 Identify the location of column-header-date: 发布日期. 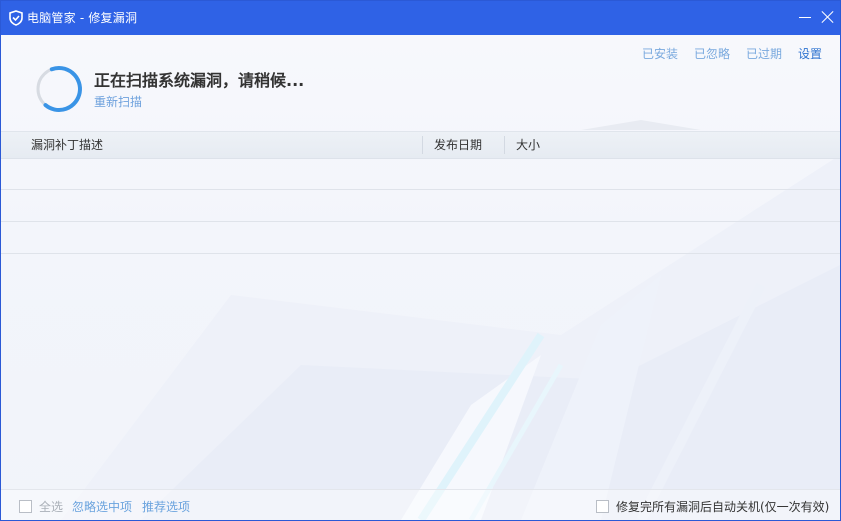
(458, 145).